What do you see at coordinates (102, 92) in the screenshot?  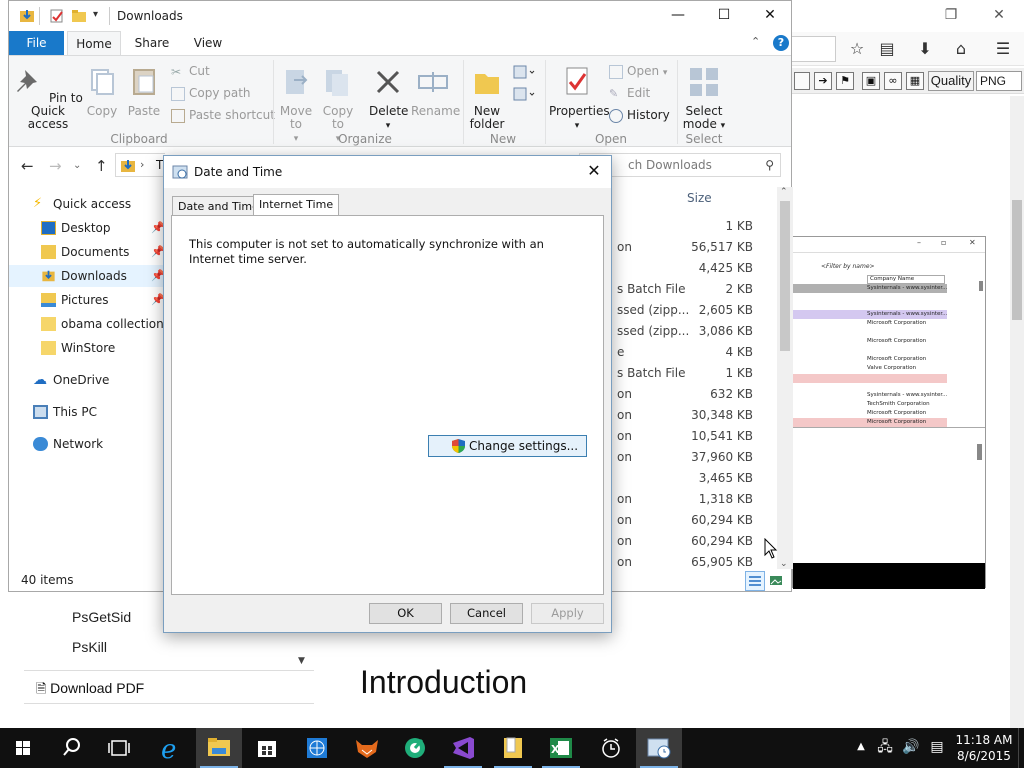 I see `copy-button: Copy` at bounding box center [102, 92].